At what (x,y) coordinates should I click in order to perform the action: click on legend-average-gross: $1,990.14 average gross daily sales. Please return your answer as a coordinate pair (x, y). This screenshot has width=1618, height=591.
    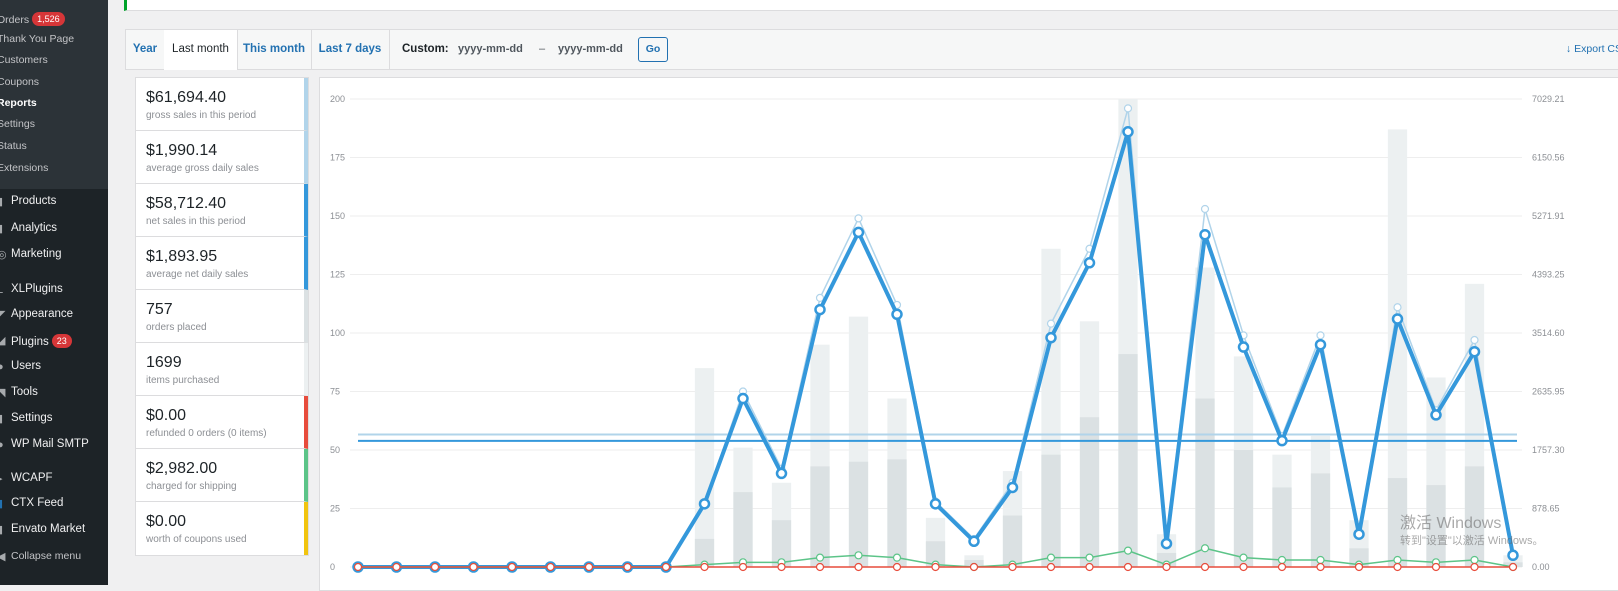
    Looking at the image, I should click on (222, 157).